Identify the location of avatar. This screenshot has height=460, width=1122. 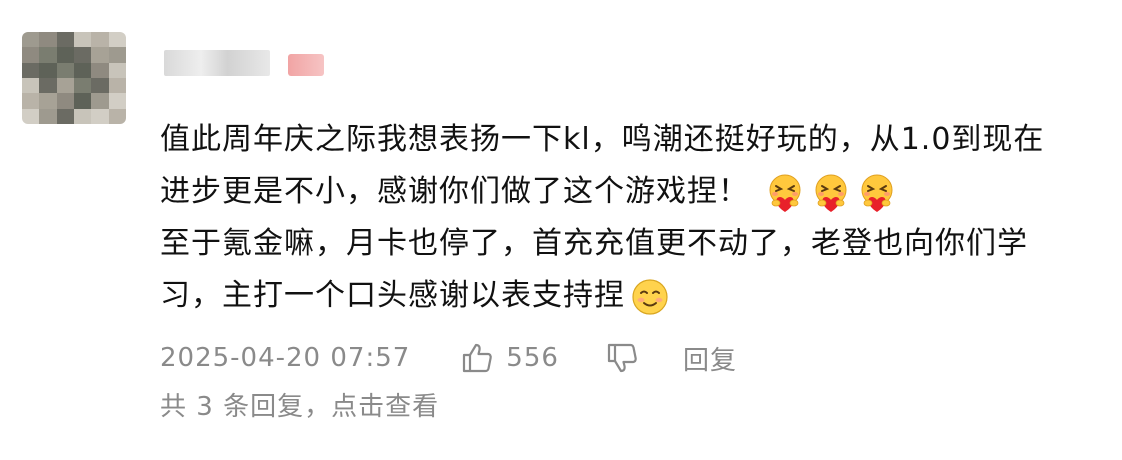
(74, 78).